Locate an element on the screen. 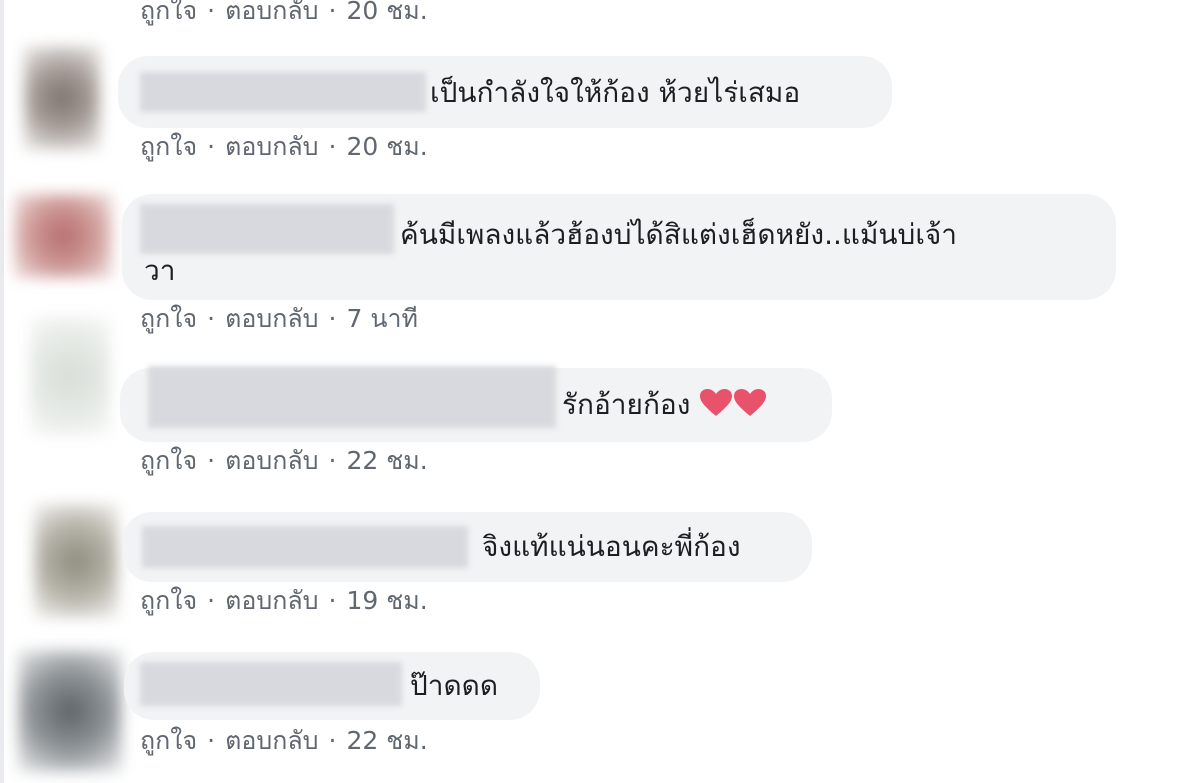 Image resolution: width=1200 pixels, height=783 pixels. comment-bubble: เป็นกำลังใจให้ก้อง ห้วยไร่เสมอ is located at coordinates (505, 92).